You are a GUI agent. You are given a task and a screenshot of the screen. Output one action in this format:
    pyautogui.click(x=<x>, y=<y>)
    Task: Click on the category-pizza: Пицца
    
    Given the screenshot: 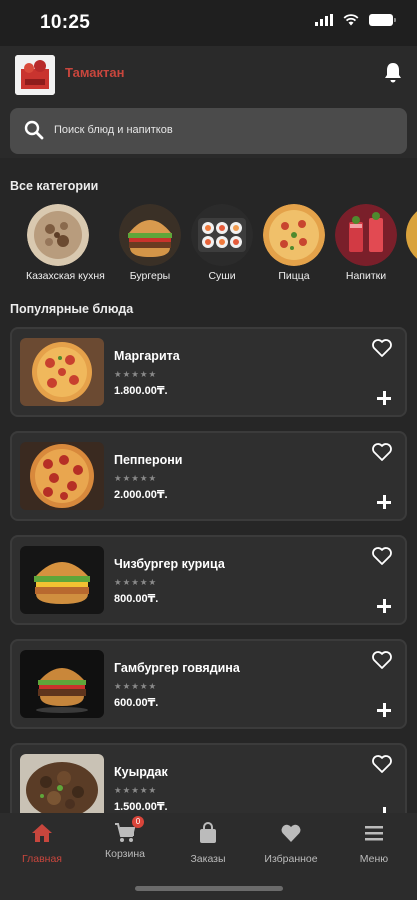 What is the action you would take?
    pyautogui.click(x=294, y=243)
    